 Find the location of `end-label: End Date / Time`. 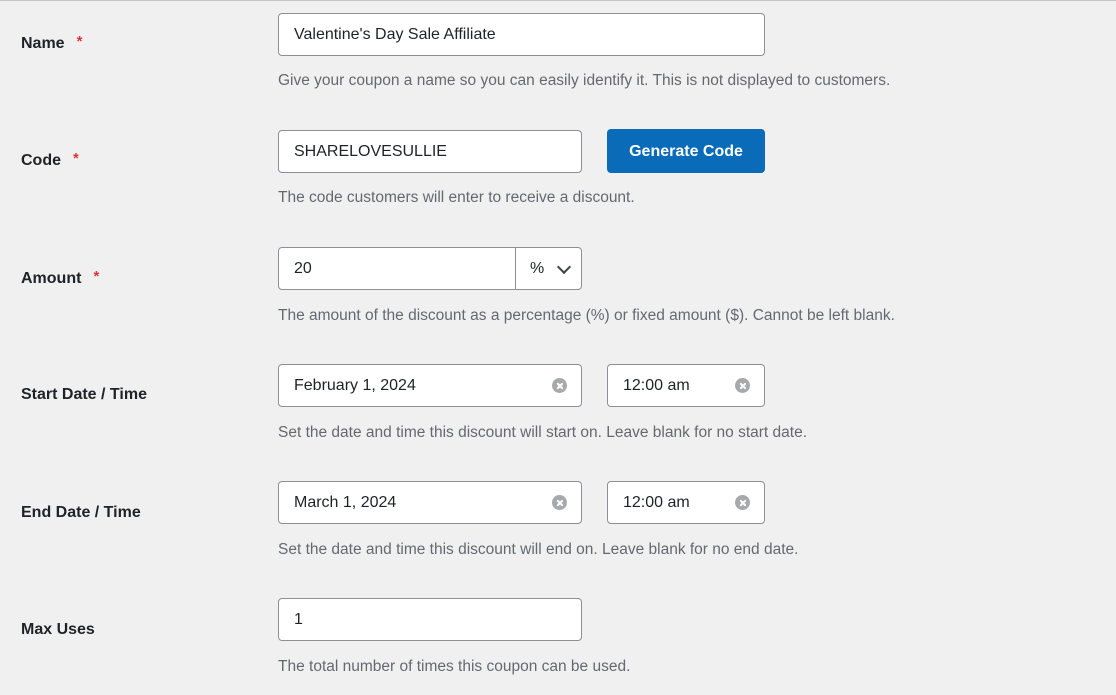

end-label: End Date / Time is located at coordinates (81, 512).